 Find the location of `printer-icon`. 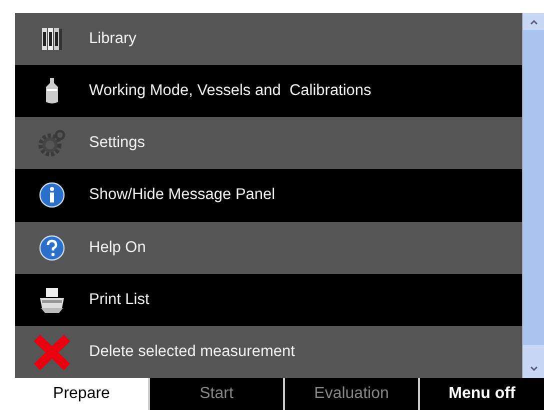

printer-icon is located at coordinates (52, 300).